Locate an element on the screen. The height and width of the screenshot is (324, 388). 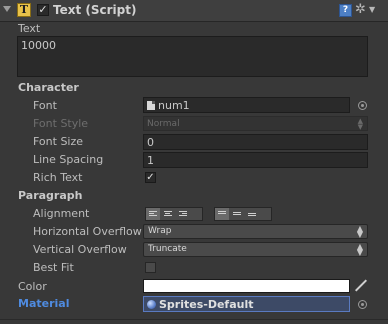
text-area: 10000 is located at coordinates (192, 56).